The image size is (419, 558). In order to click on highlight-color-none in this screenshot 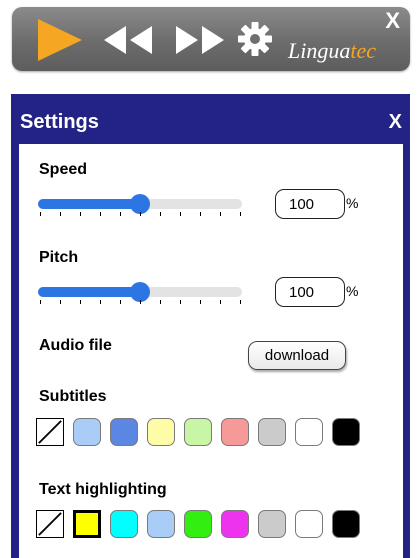, I will do `click(50, 524)`.